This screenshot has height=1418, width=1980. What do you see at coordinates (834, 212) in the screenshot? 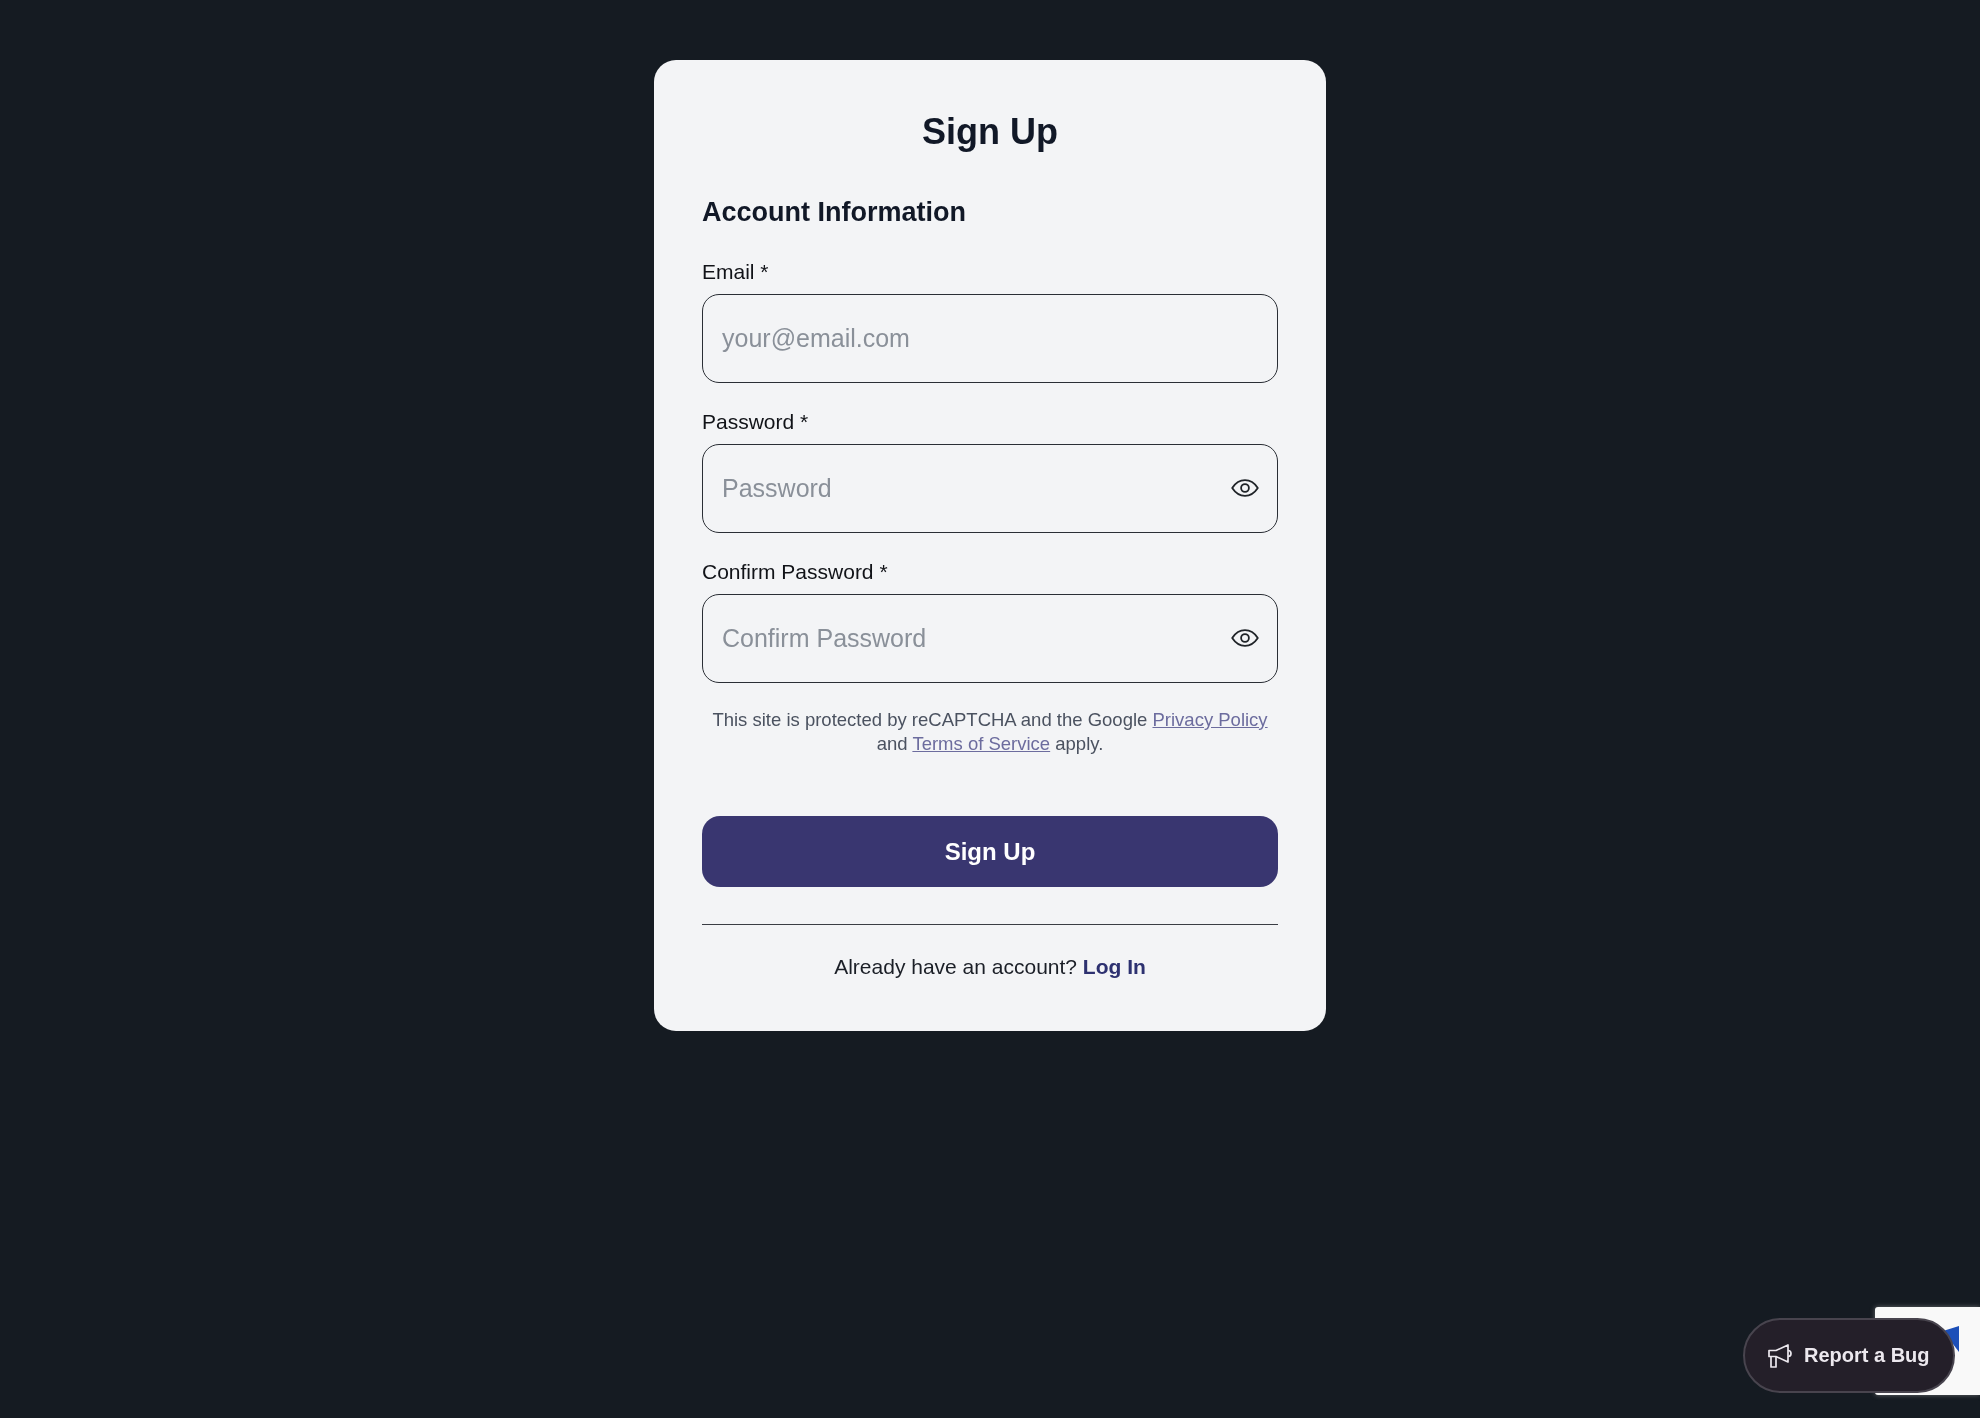
I see `section-heading: Account Information` at bounding box center [834, 212].